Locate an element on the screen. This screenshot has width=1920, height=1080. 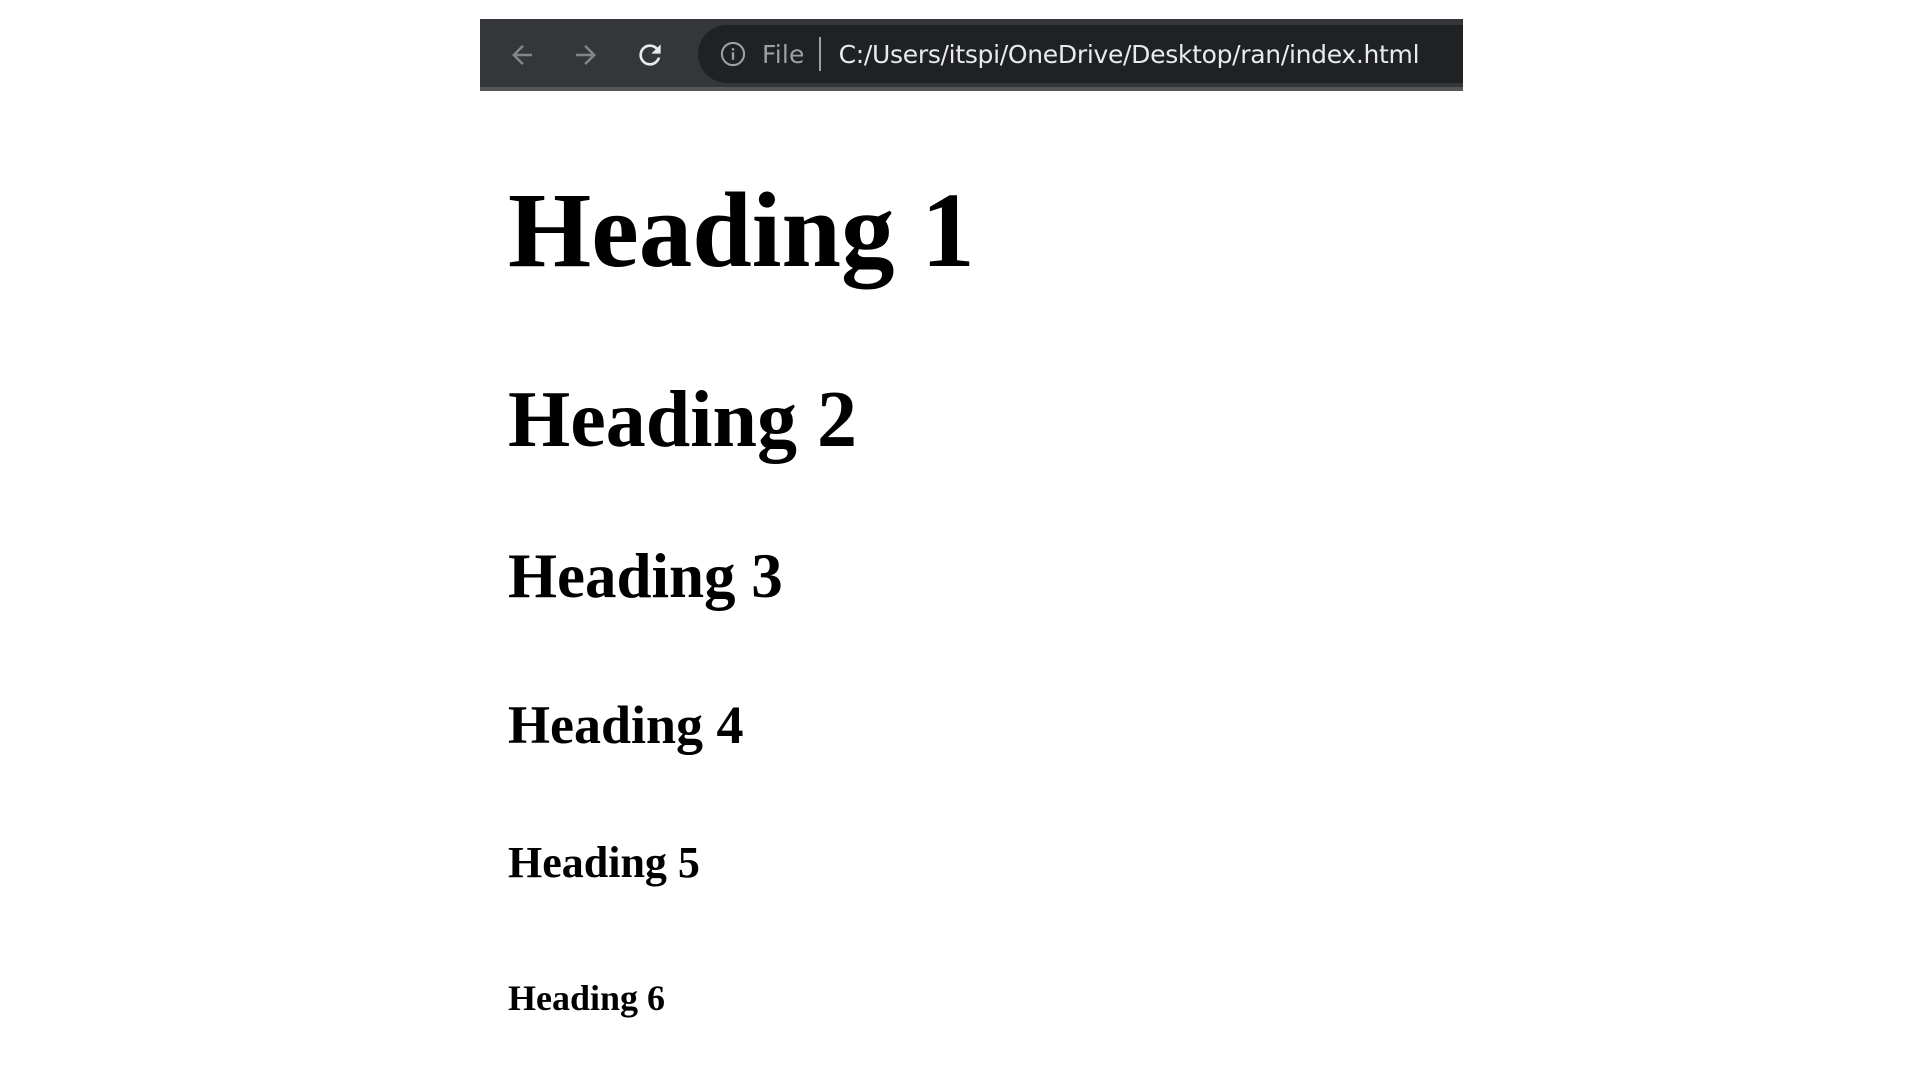
address-divider is located at coordinates (819, 54).